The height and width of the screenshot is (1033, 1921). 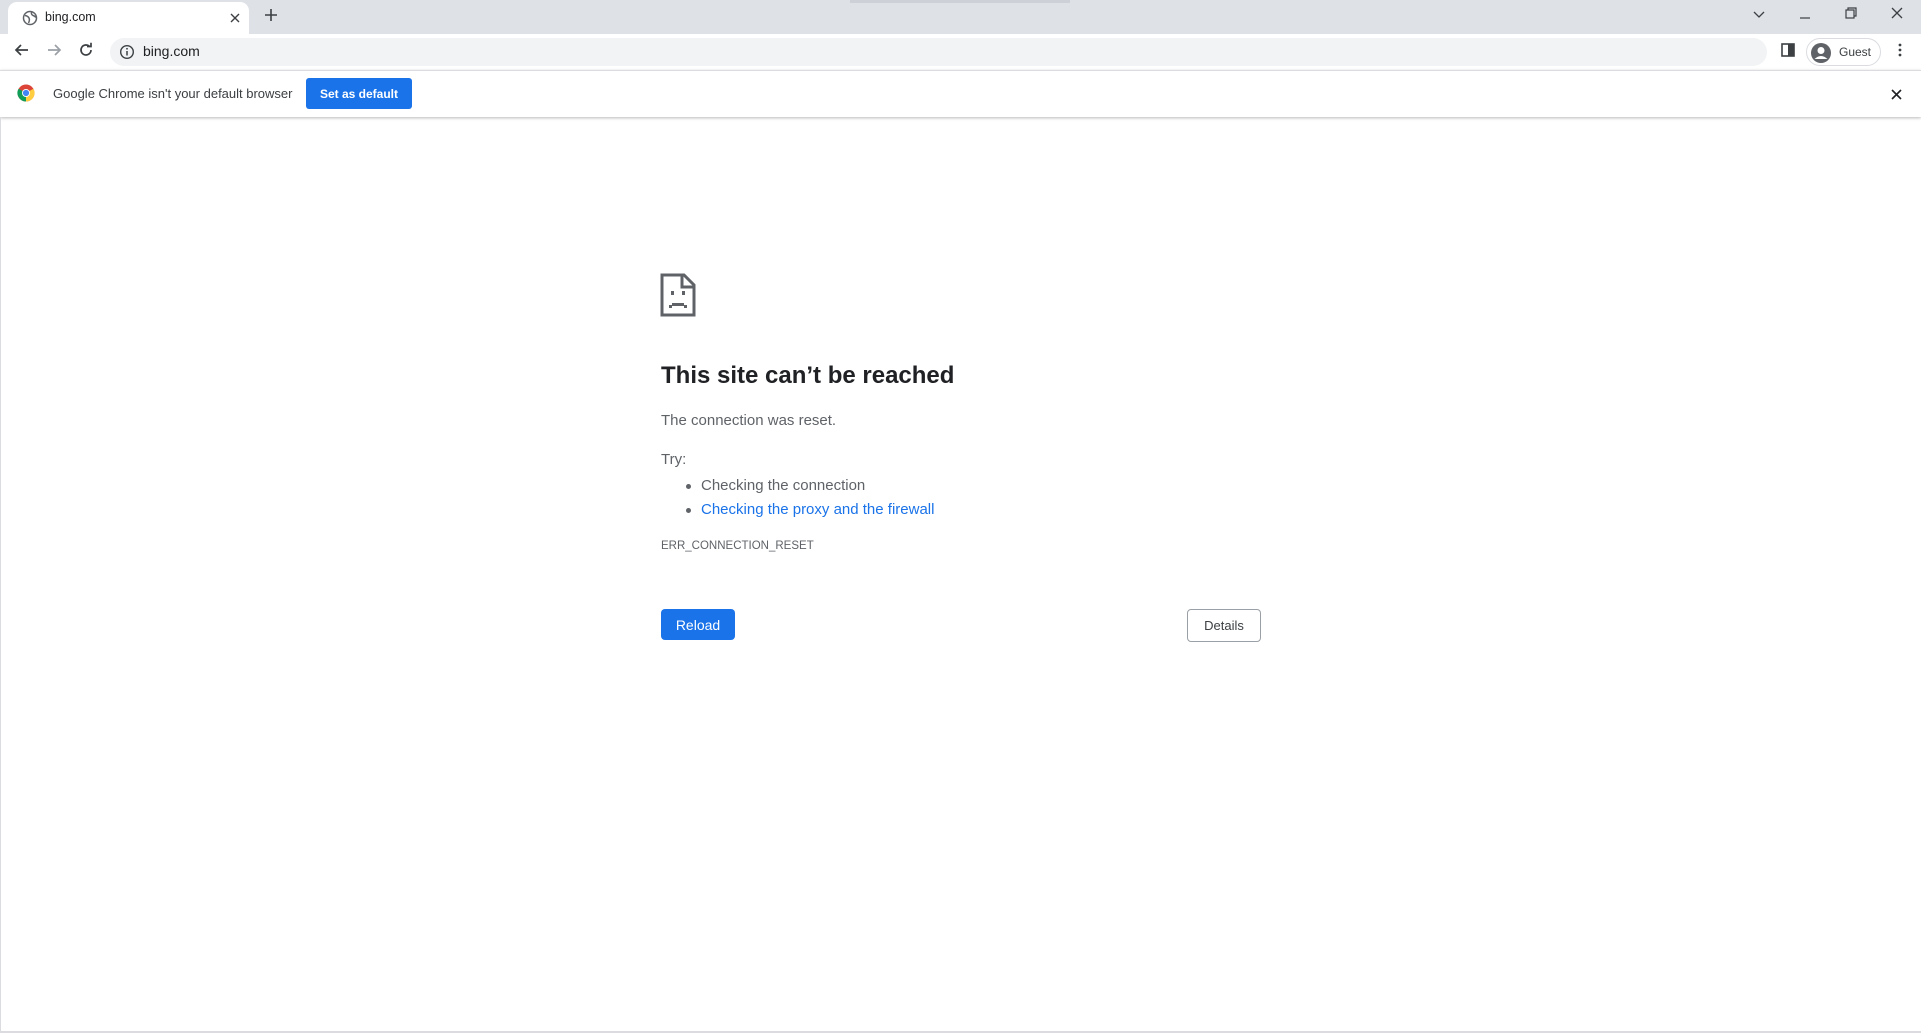 What do you see at coordinates (809, 510) in the screenshot?
I see `suggestion-check-proxy-link: Checking the proxy and the firewall` at bounding box center [809, 510].